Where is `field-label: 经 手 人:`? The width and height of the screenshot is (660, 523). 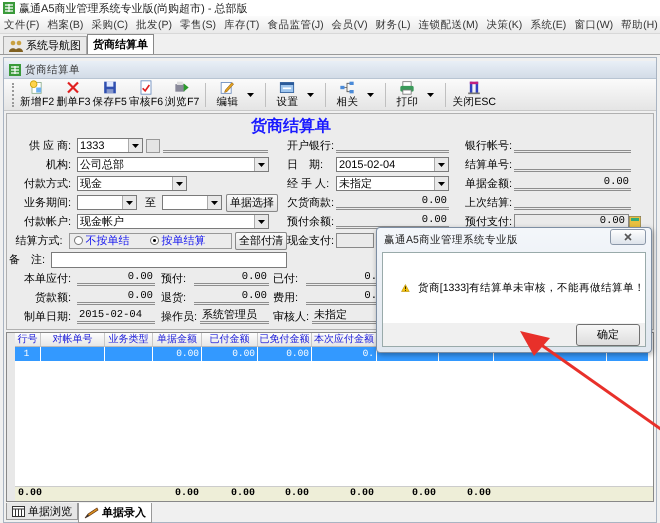 field-label: 经 手 人: is located at coordinates (308, 184).